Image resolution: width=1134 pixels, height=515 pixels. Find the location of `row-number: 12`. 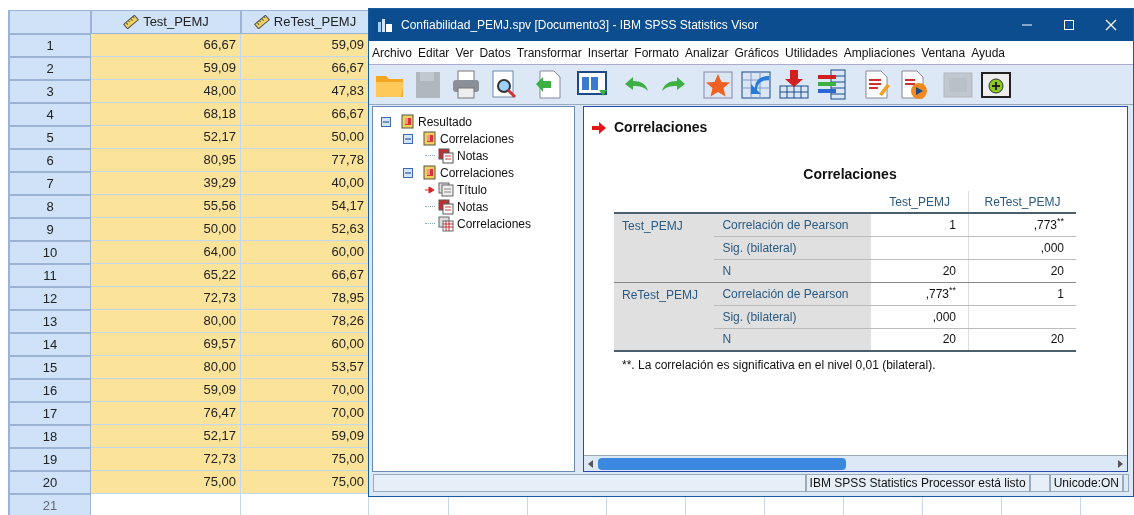

row-number: 12 is located at coordinates (50, 298).